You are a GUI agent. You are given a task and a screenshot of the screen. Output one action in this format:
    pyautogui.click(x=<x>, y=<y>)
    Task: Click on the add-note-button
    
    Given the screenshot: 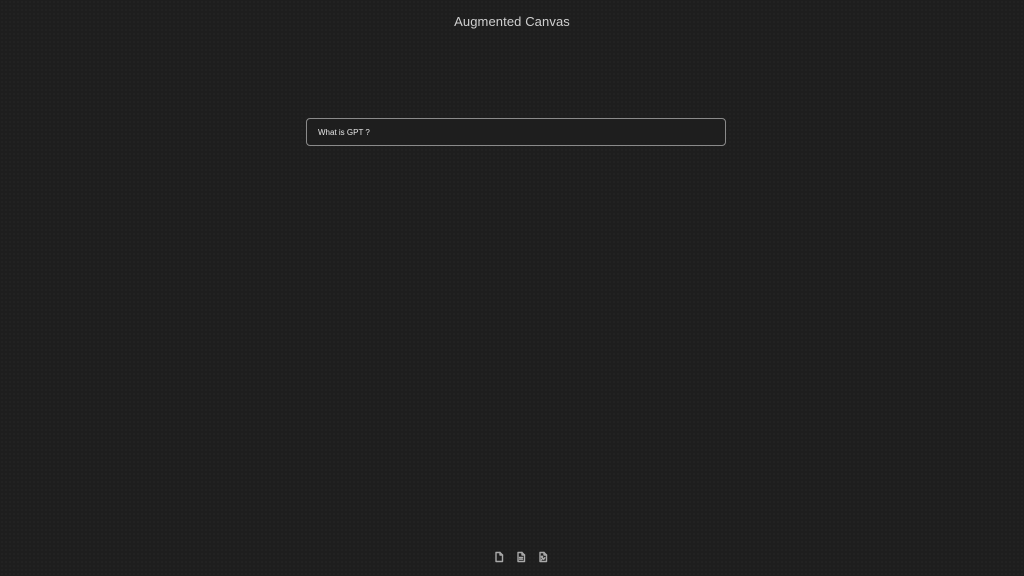 What is the action you would take?
    pyautogui.click(x=521, y=559)
    